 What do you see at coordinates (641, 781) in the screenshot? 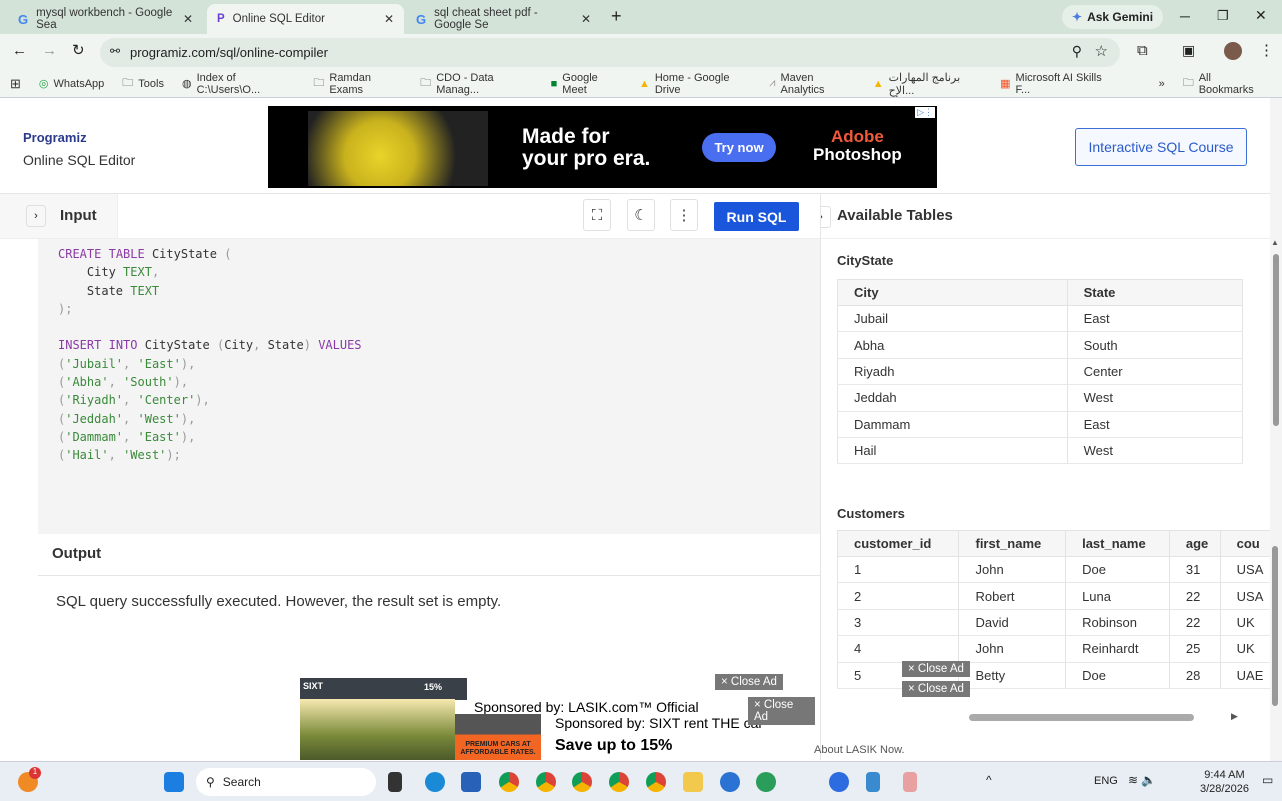
I see `windows-taskbar: 1 ⚲ Search ^ ENG ≋ 🔈 9:44 AM 3/28/2026 ▭` at bounding box center [641, 781].